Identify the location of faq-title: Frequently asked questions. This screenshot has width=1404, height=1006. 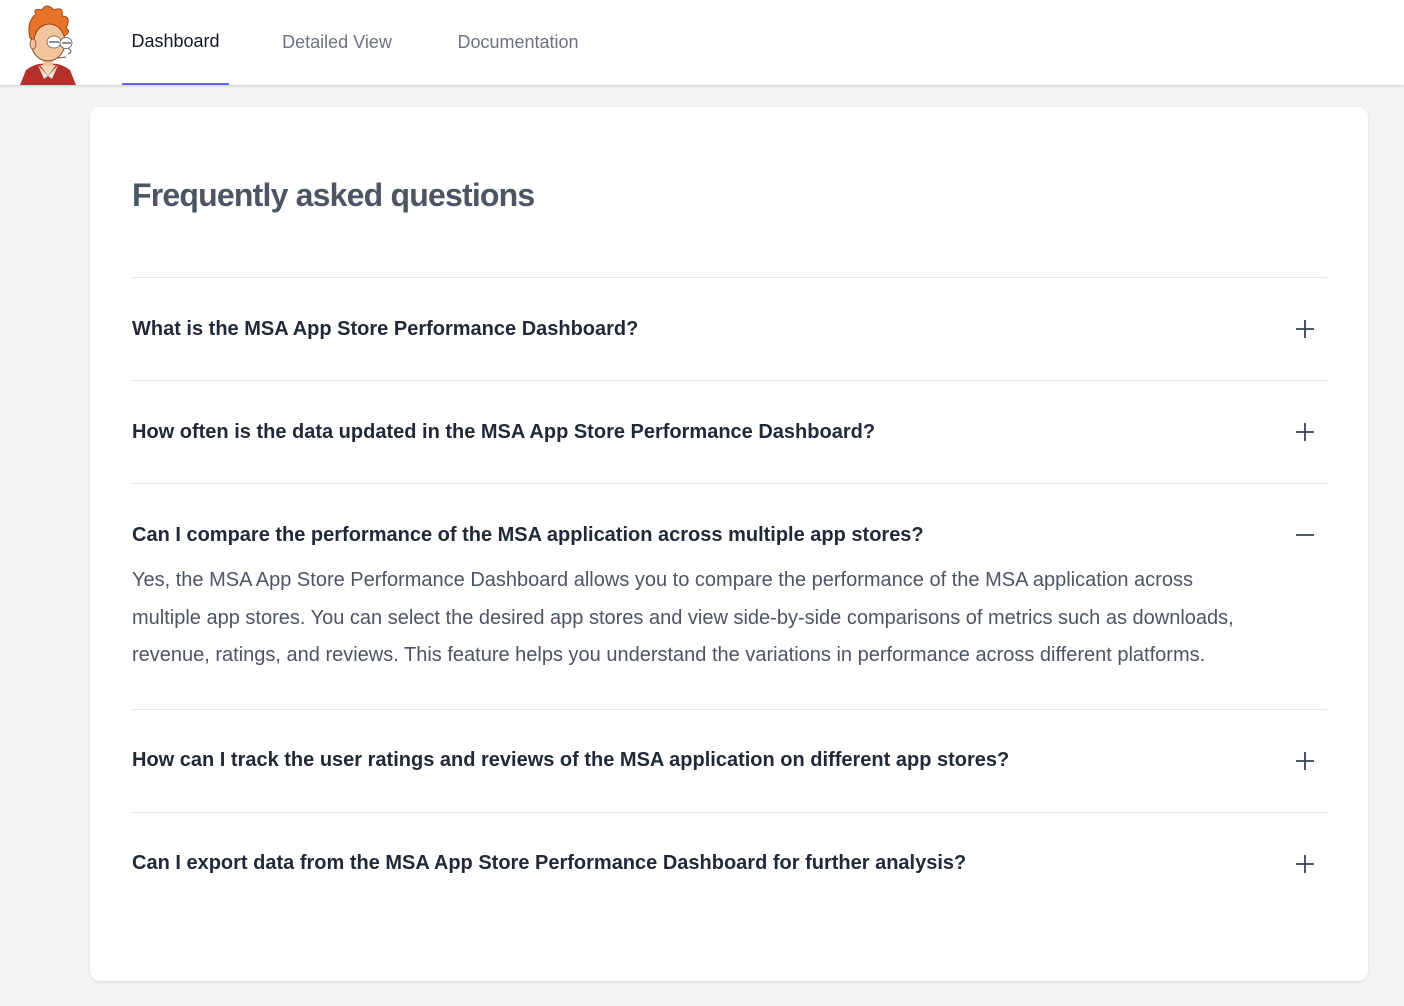
(333, 195).